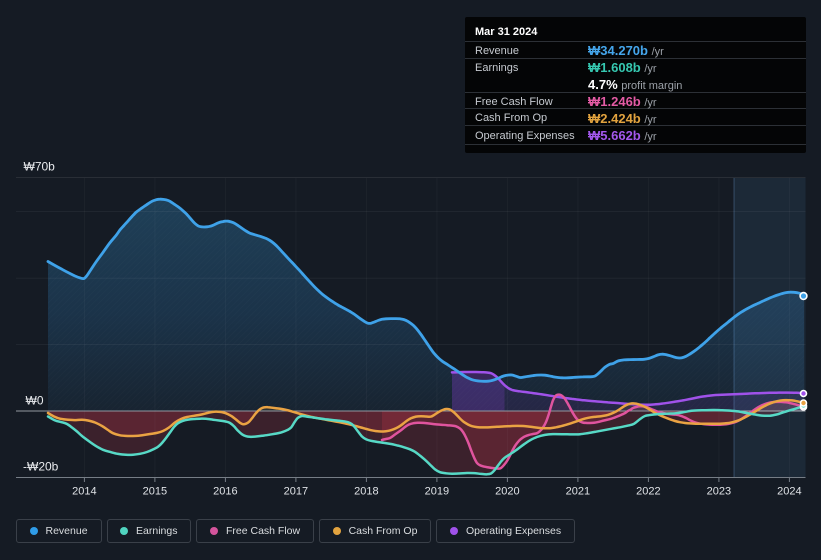  I want to click on svg-text: 2020, so click(507, 491).